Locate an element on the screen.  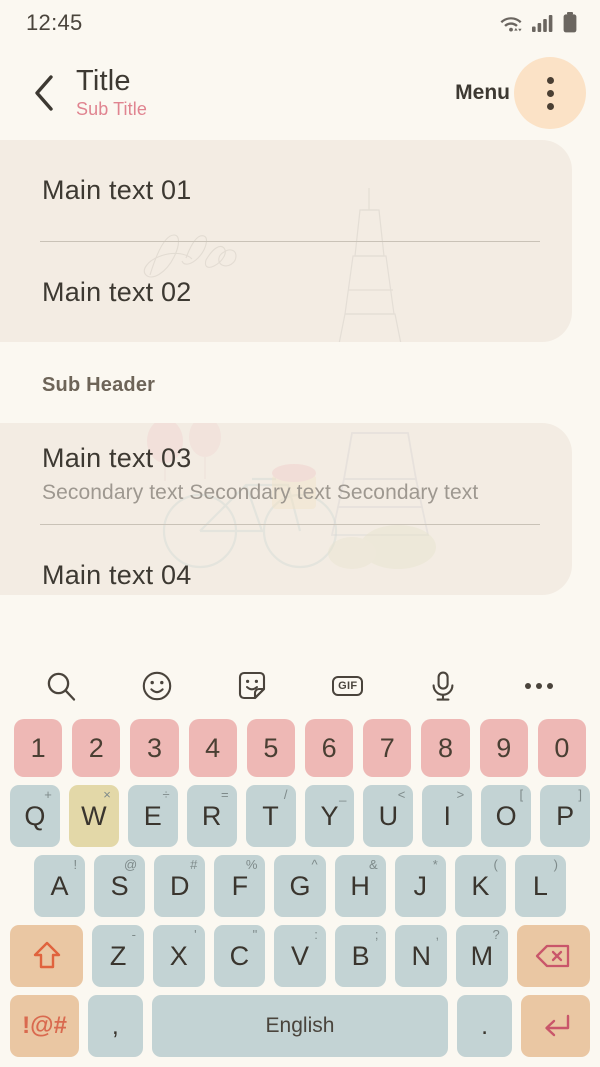
key-u-label: U is located at coordinates (388, 815).